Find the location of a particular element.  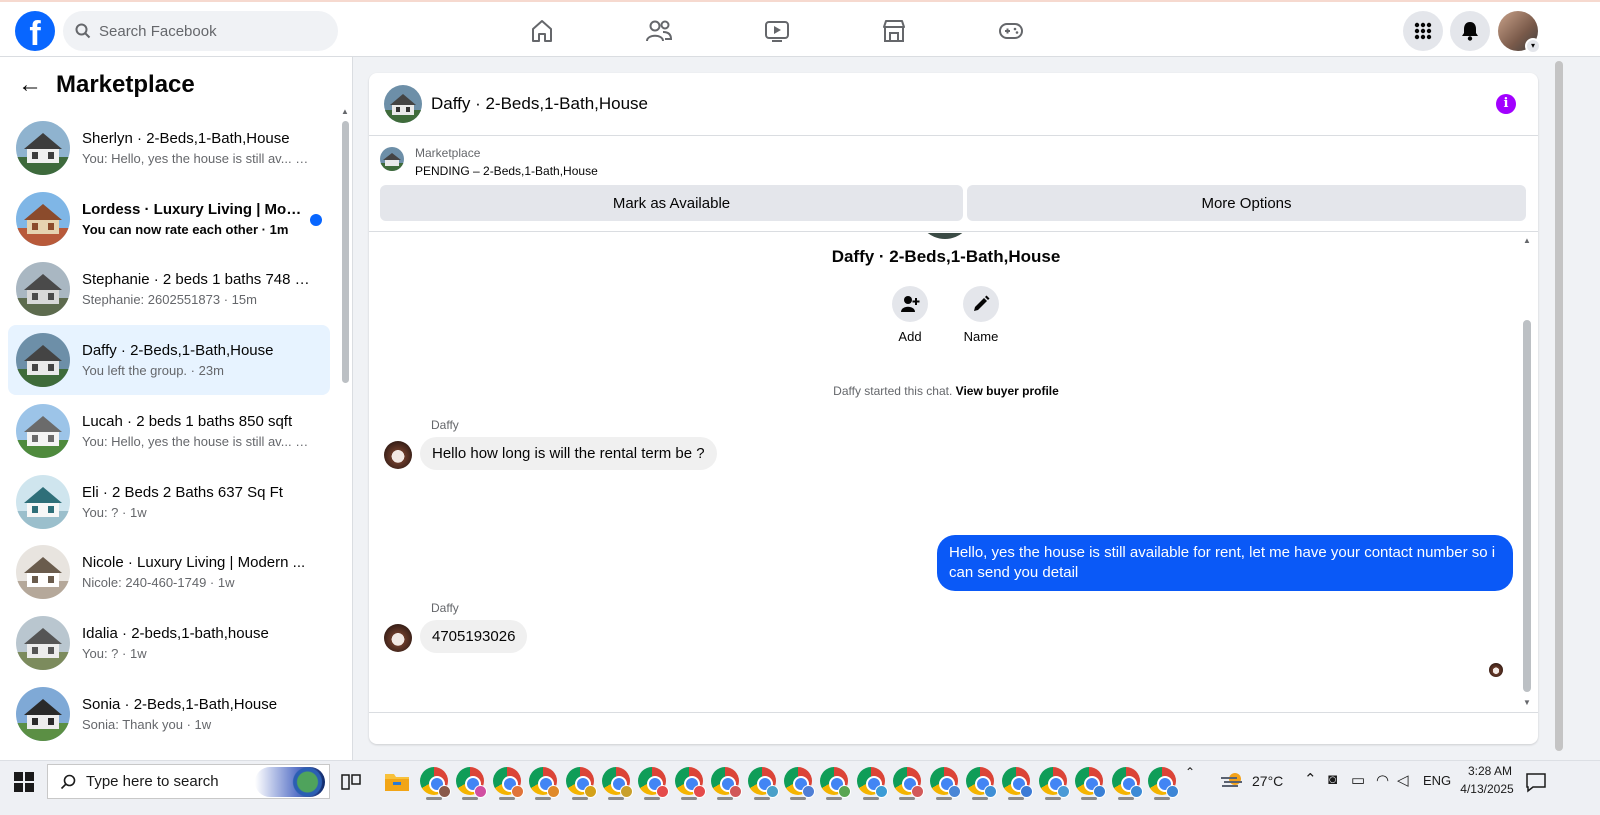

listing-thumbnail is located at coordinates (392, 159).